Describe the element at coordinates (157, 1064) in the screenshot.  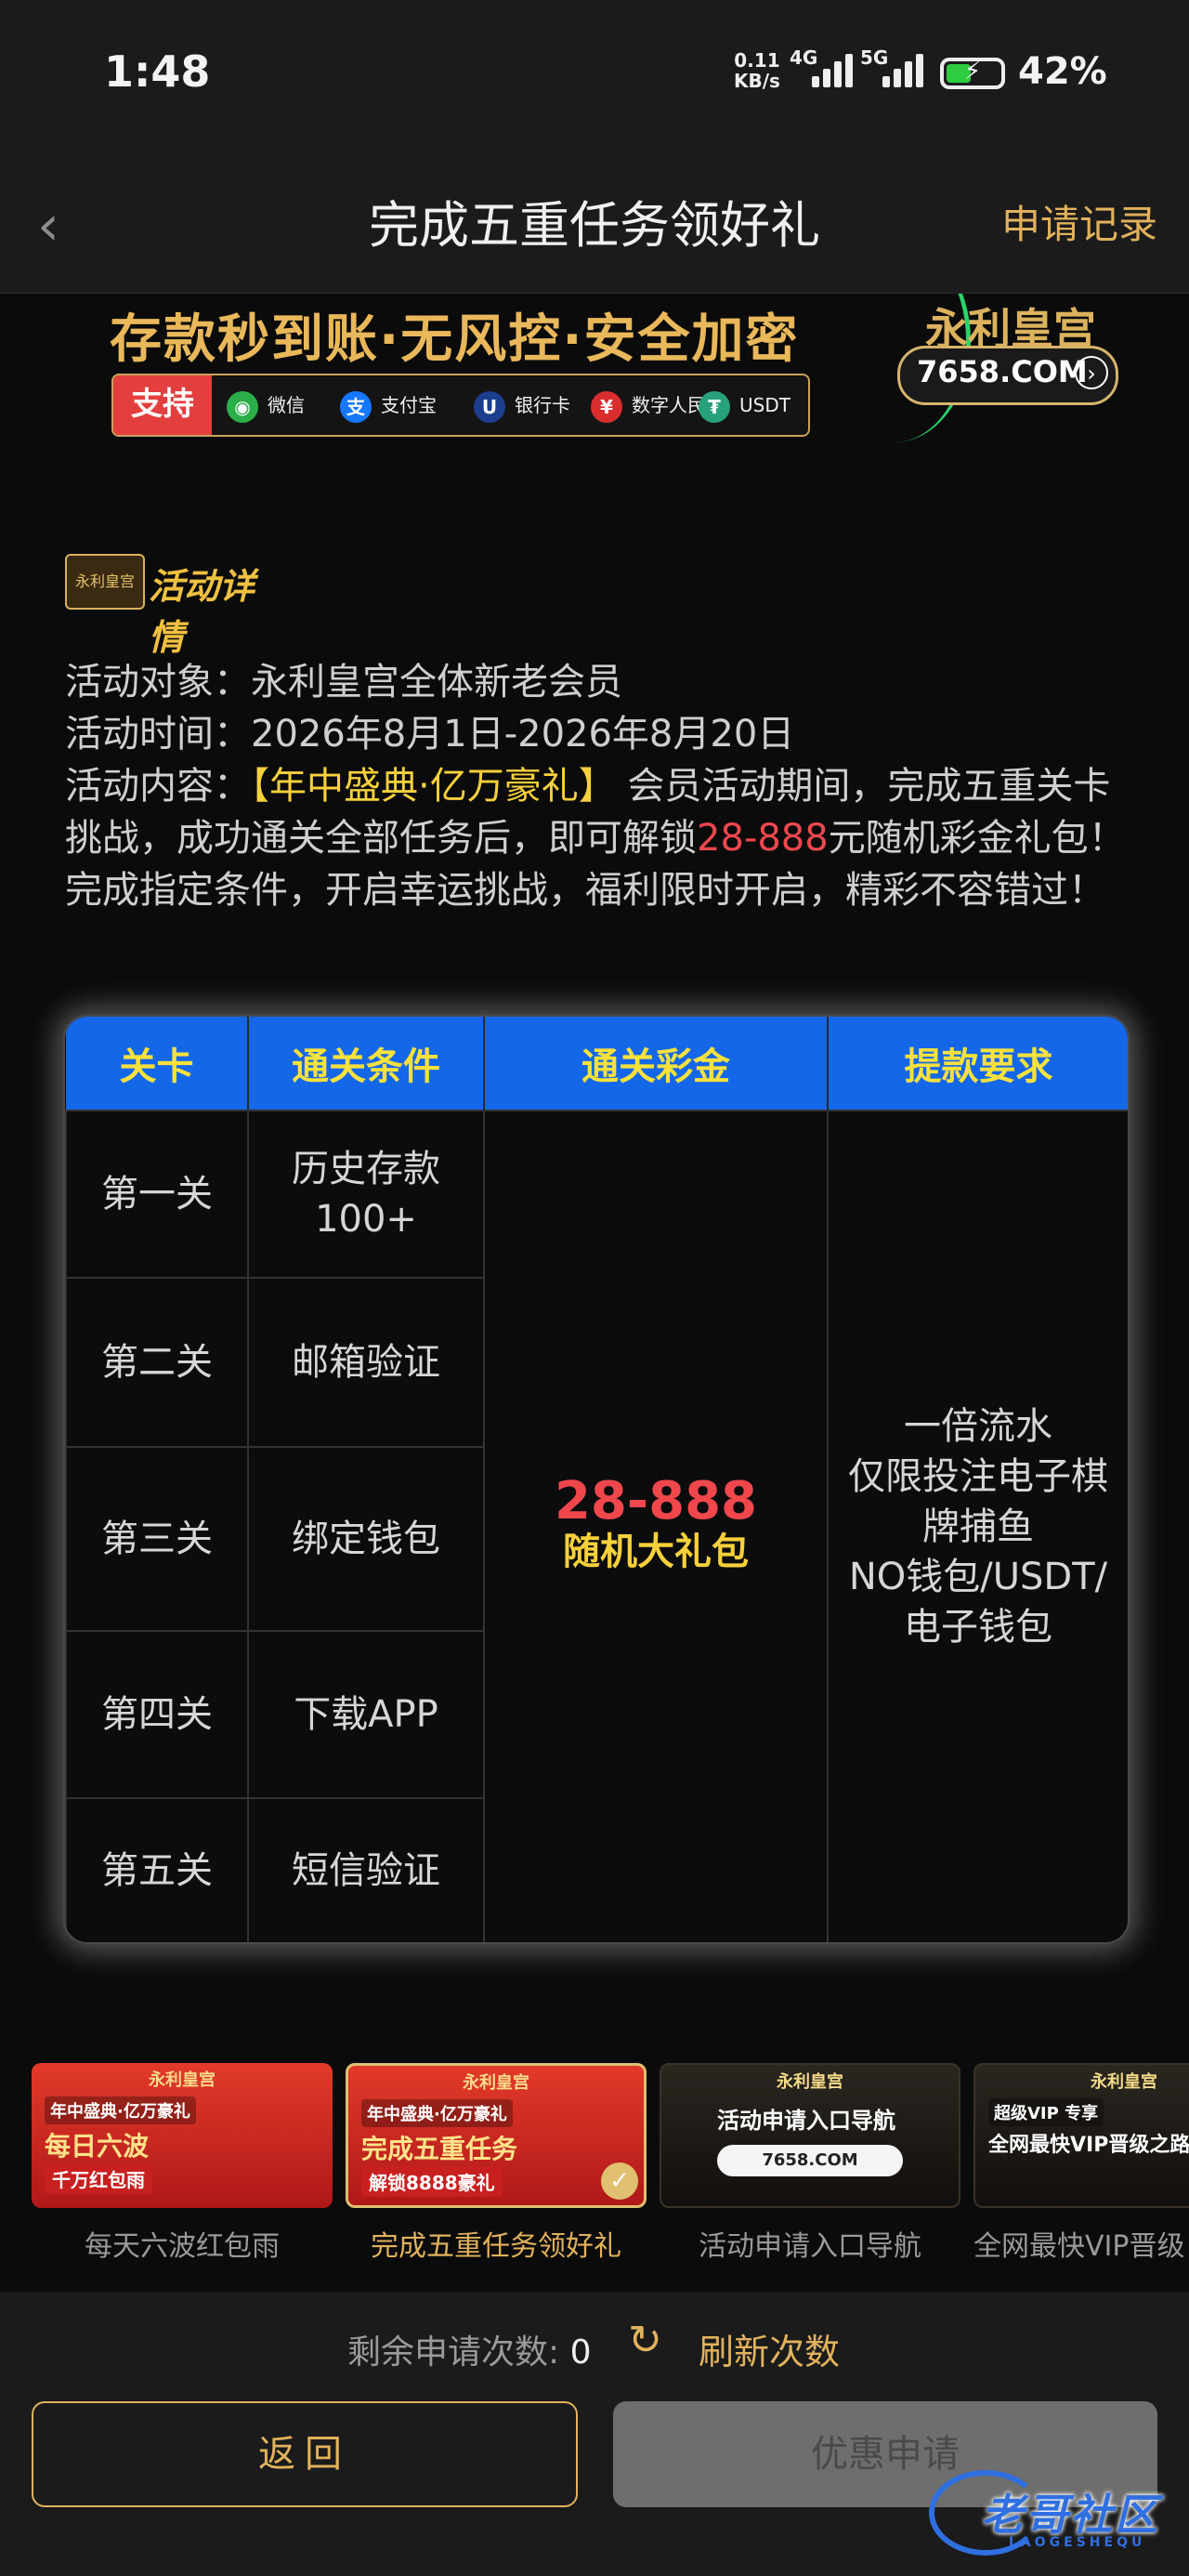
I see `table-header: 关卡` at that location.